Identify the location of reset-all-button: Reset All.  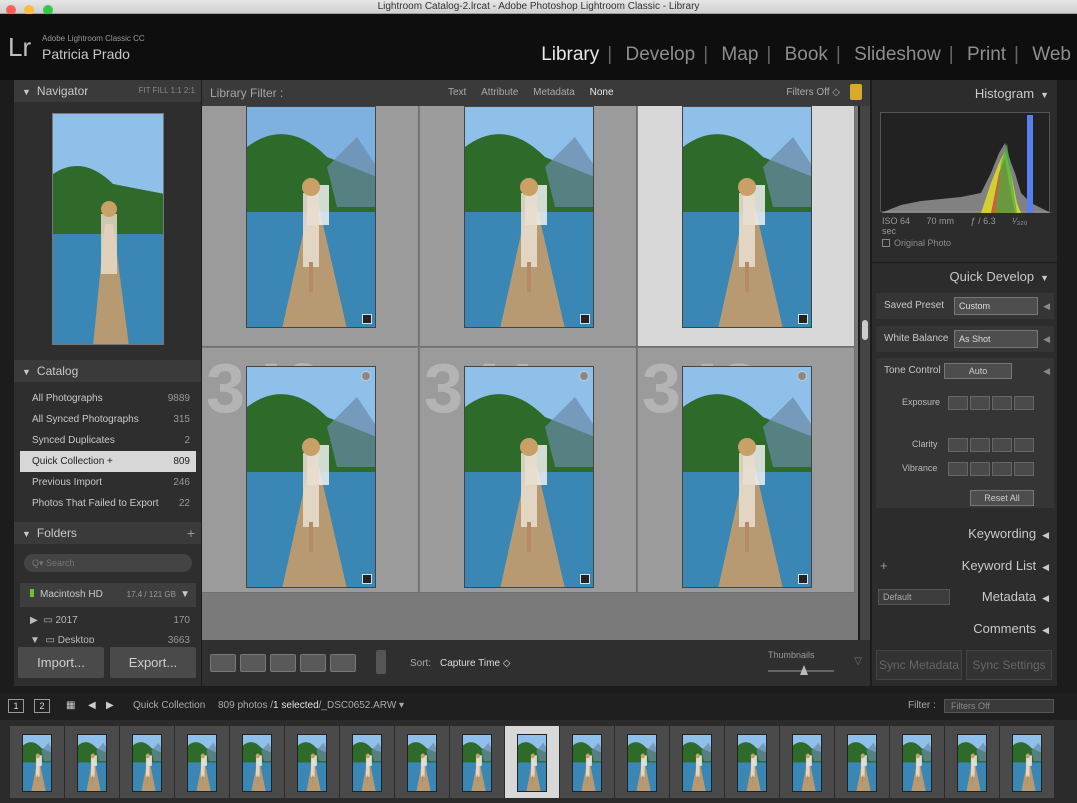
(1002, 498).